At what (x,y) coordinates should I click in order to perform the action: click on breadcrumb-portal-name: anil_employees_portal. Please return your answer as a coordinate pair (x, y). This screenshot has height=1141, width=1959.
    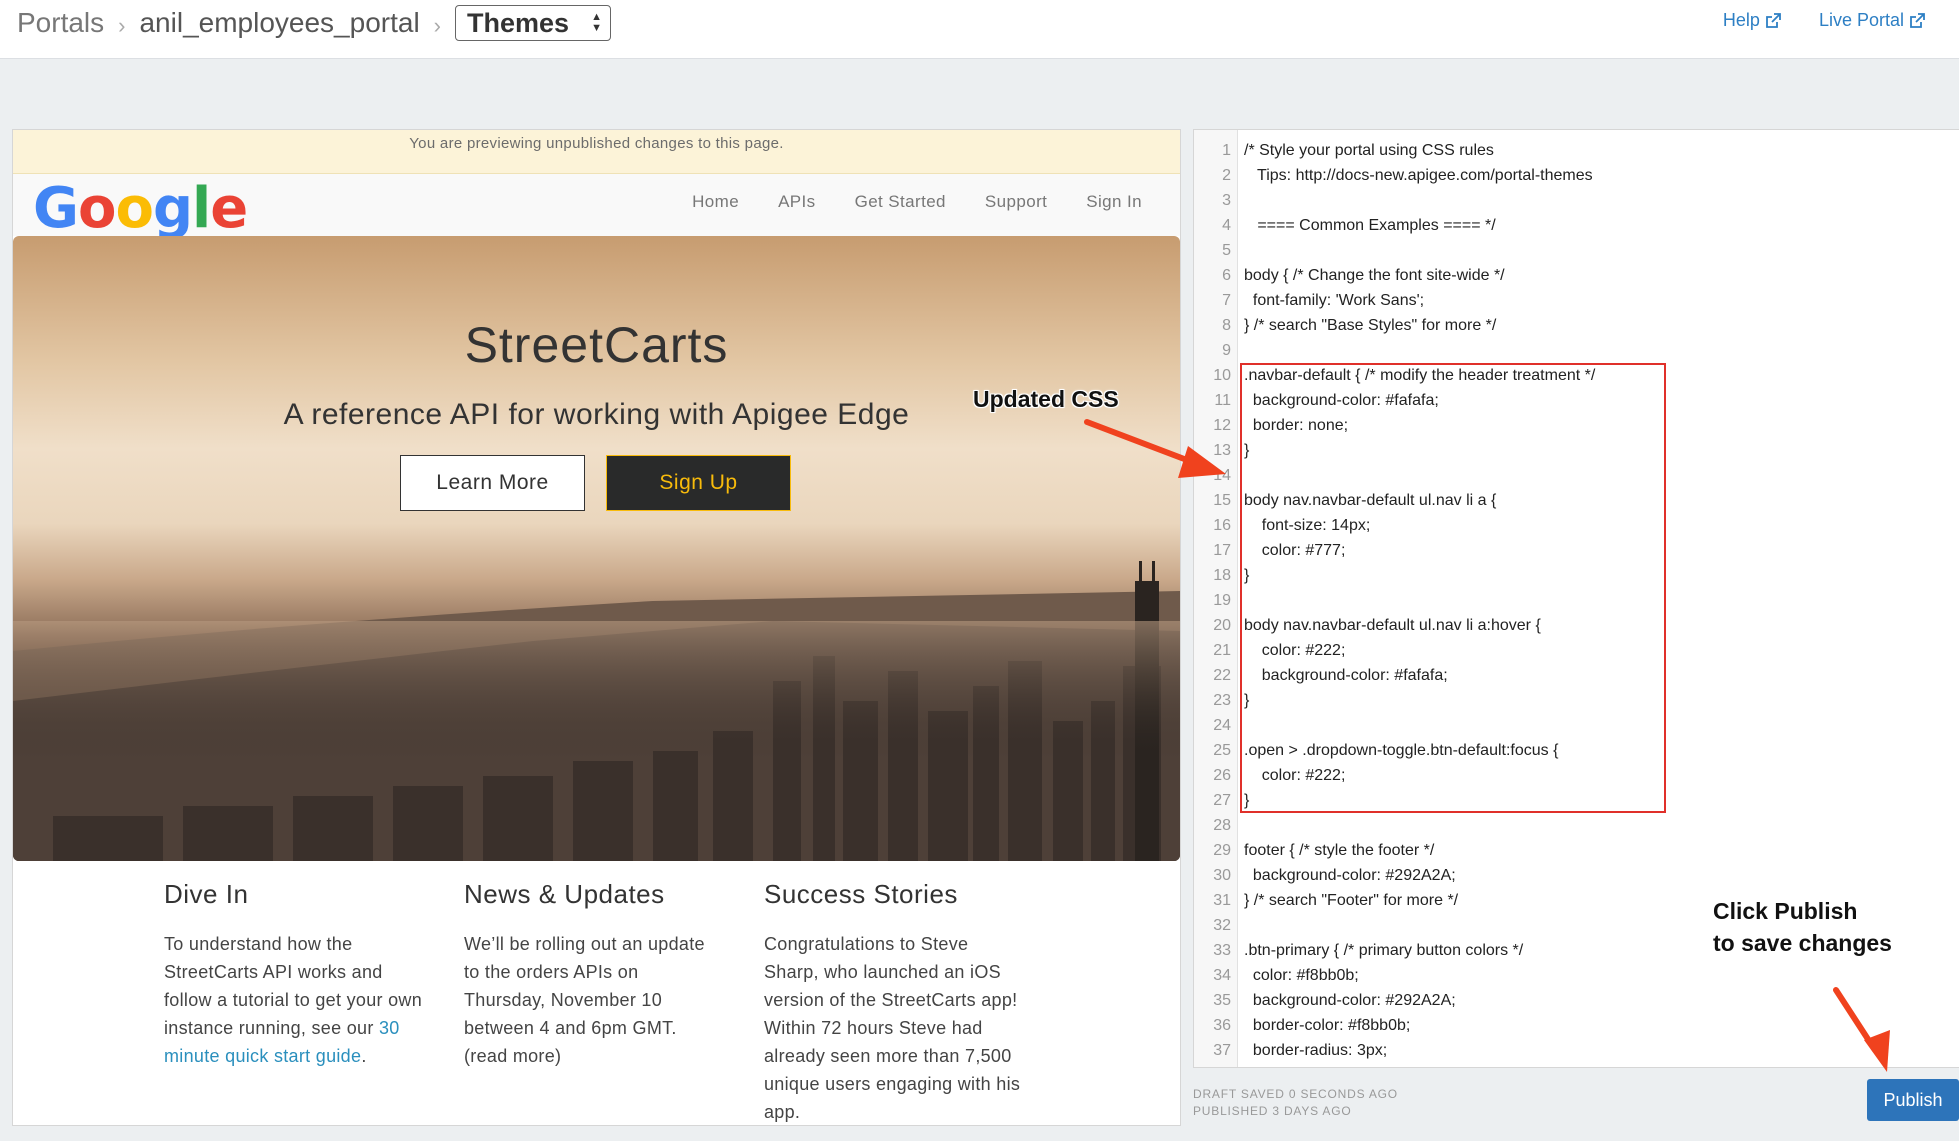
    Looking at the image, I should click on (279, 23).